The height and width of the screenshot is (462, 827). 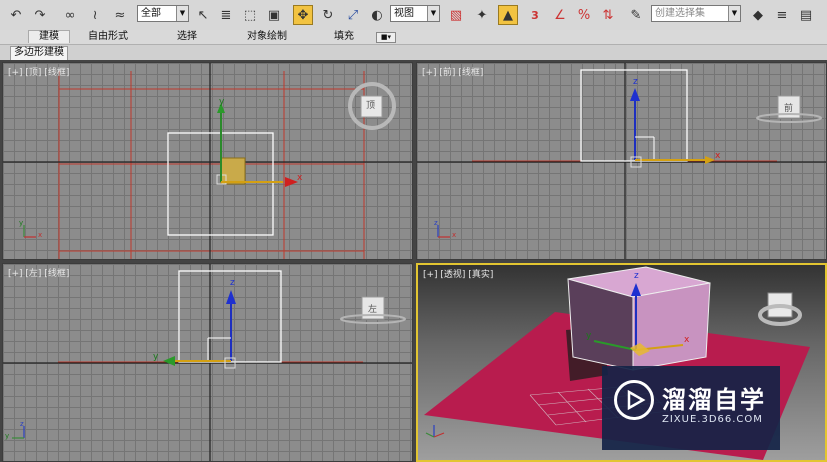 What do you see at coordinates (163, 13) in the screenshot?
I see `selection-filter-dropdown: 全部 ▼` at bounding box center [163, 13].